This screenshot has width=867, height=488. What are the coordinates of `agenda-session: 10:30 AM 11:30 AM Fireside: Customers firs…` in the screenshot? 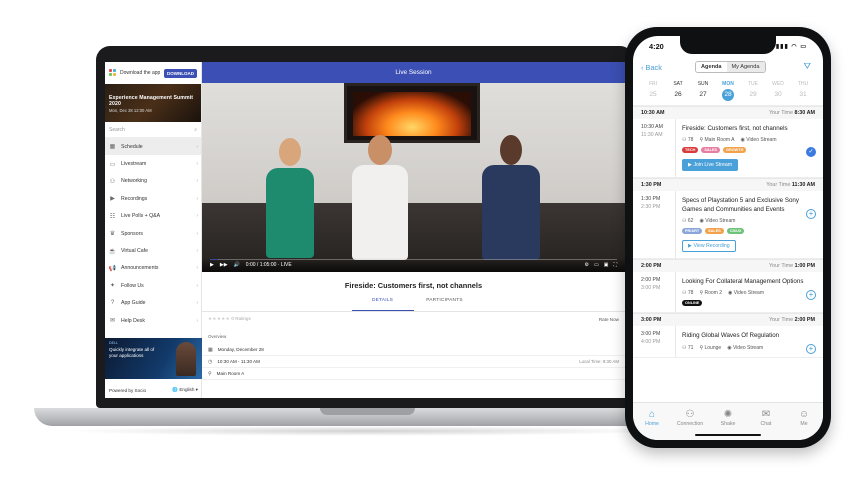 It's located at (728, 149).